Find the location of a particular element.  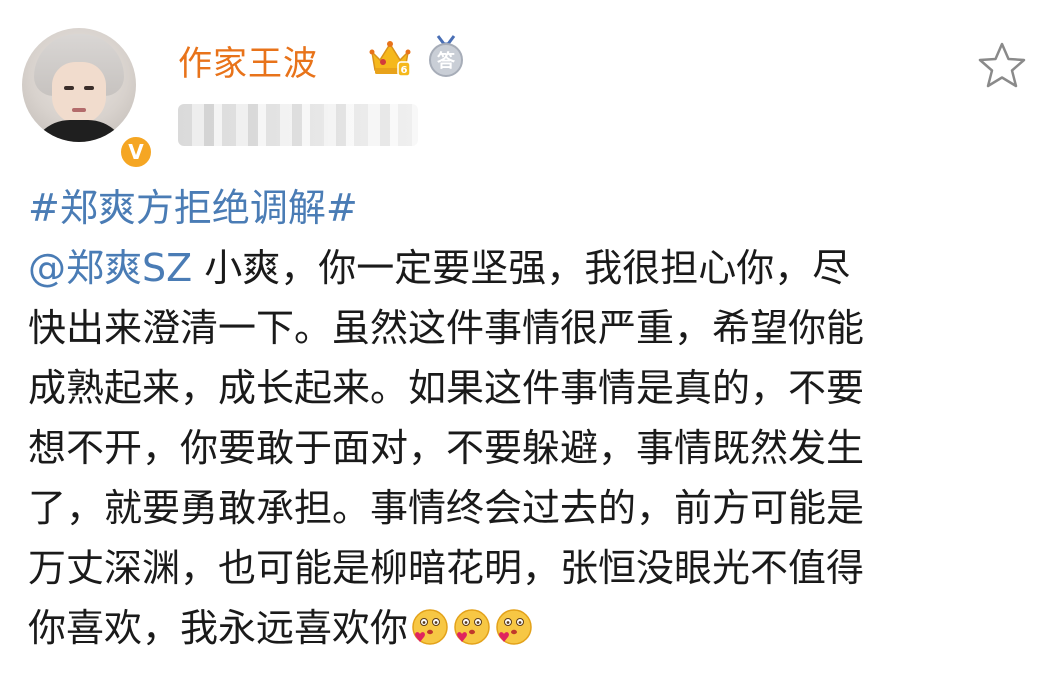

crown-level-text: 6 is located at coordinates (404, 70).